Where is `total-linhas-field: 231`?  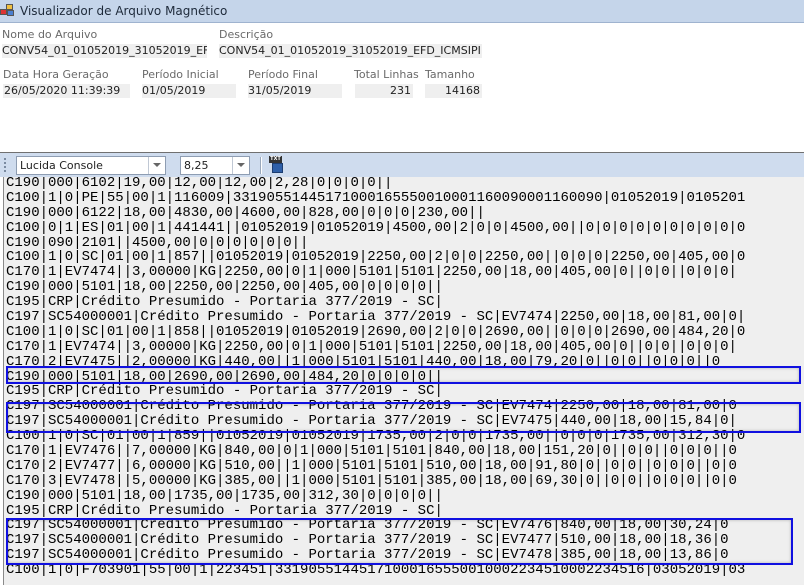
total-linhas-field: 231 is located at coordinates (384, 91).